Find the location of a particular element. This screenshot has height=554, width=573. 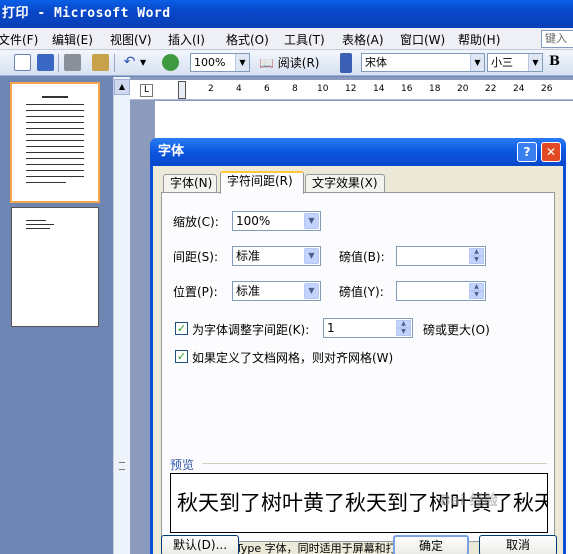

tab-font: 字体(N) is located at coordinates (190, 183).